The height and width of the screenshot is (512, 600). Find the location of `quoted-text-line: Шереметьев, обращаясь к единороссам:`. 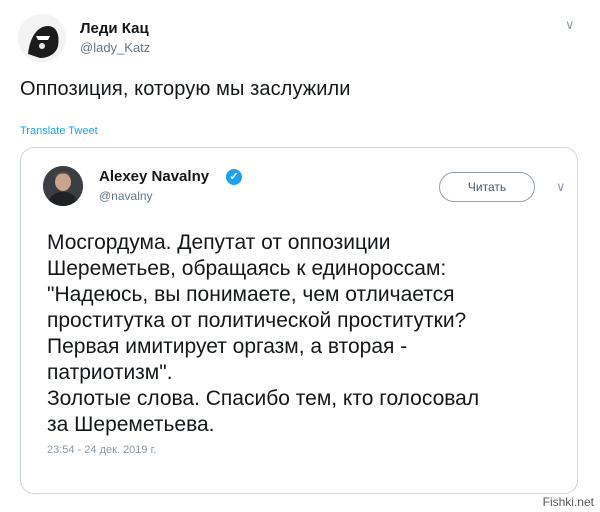

quoted-text-line: Шереметьев, обращаясь к единороссам: is located at coordinates (247, 268).